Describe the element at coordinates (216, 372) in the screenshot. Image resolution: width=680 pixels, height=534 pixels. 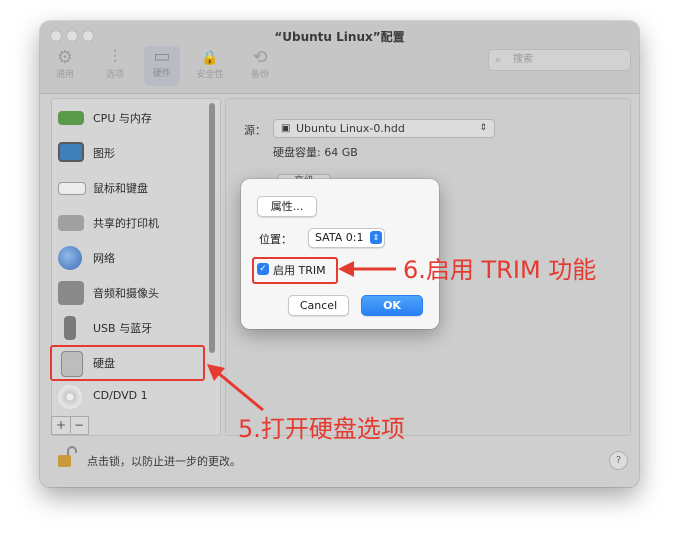
I see `arrow-to-hard-disk-head` at that location.